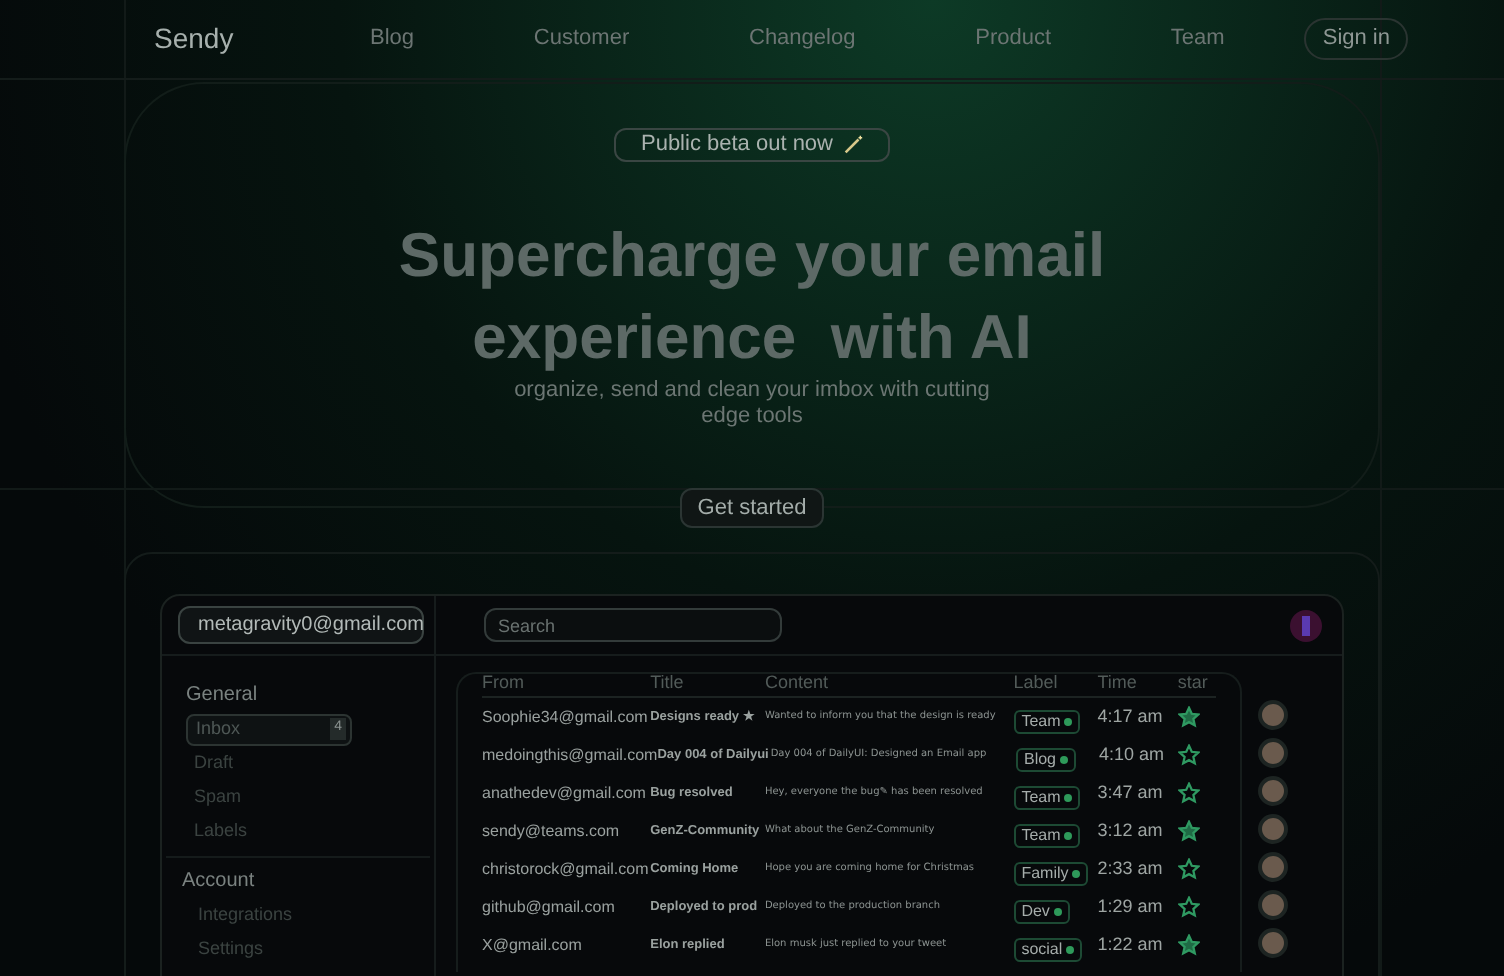  Describe the element at coordinates (1306, 625) in the screenshot. I see `avatar-icon` at that location.